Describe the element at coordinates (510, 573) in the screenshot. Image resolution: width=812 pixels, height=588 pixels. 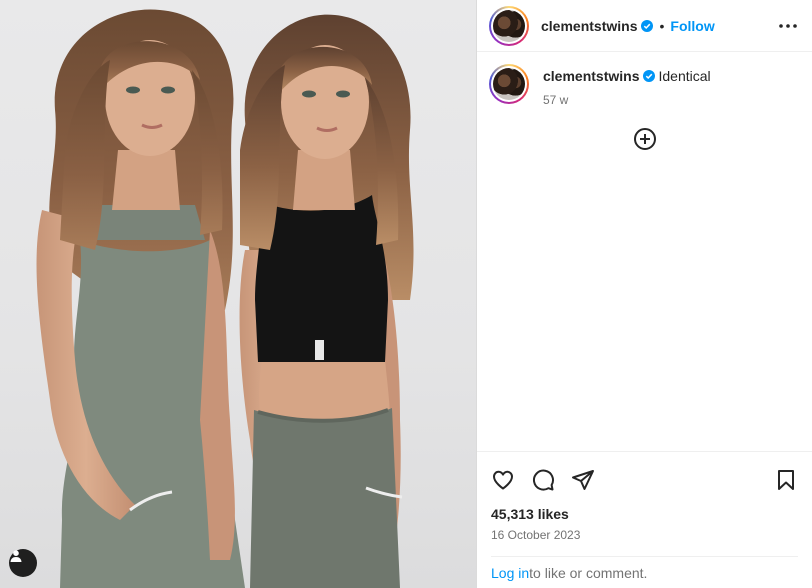
I see `login-link: Log in` at that location.